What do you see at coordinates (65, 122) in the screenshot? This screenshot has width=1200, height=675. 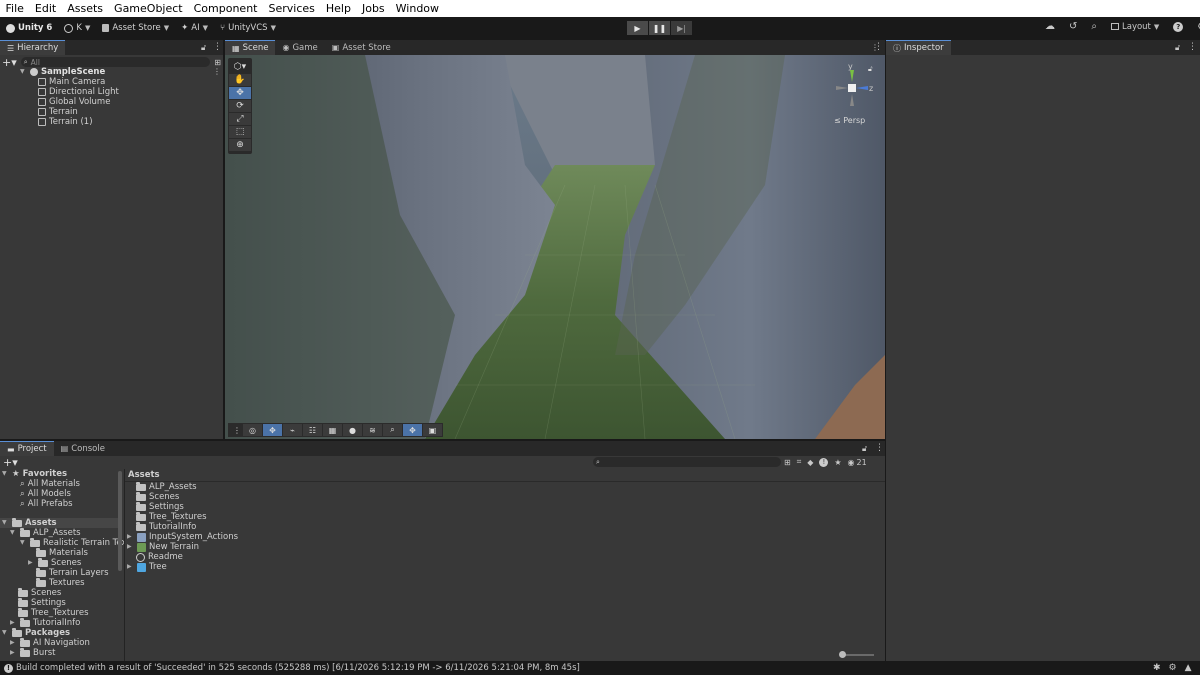 I see `hierarchy-item: Terrain (1)` at bounding box center [65, 122].